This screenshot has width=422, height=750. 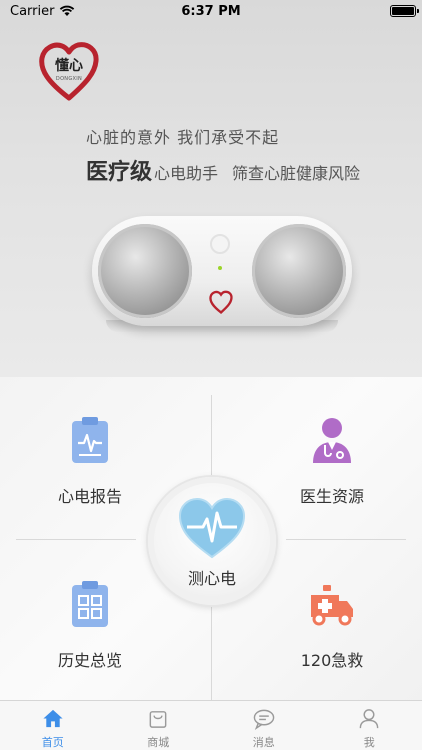 I want to click on slogan-screening: 筛查心脏健康风险, so click(x=296, y=173).